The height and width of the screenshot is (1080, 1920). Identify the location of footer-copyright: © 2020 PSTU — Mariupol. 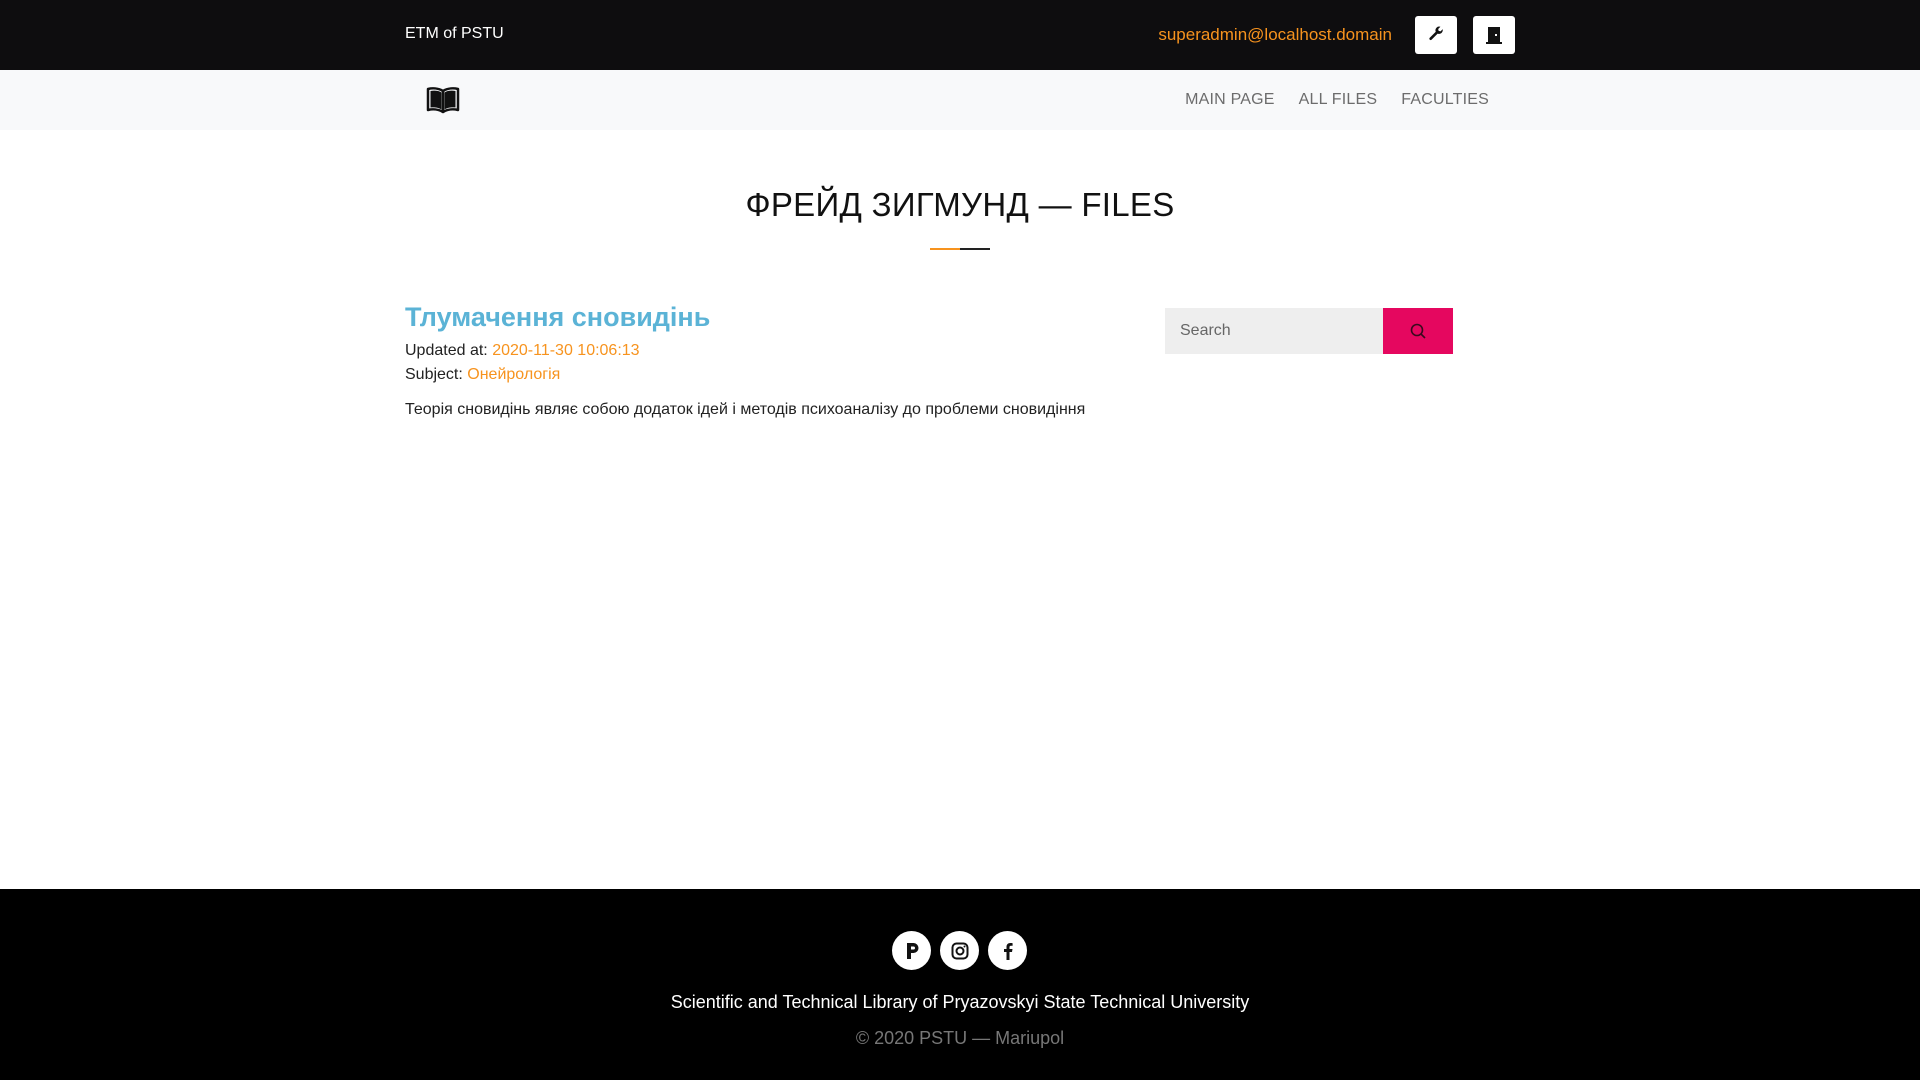
(960, 1038).